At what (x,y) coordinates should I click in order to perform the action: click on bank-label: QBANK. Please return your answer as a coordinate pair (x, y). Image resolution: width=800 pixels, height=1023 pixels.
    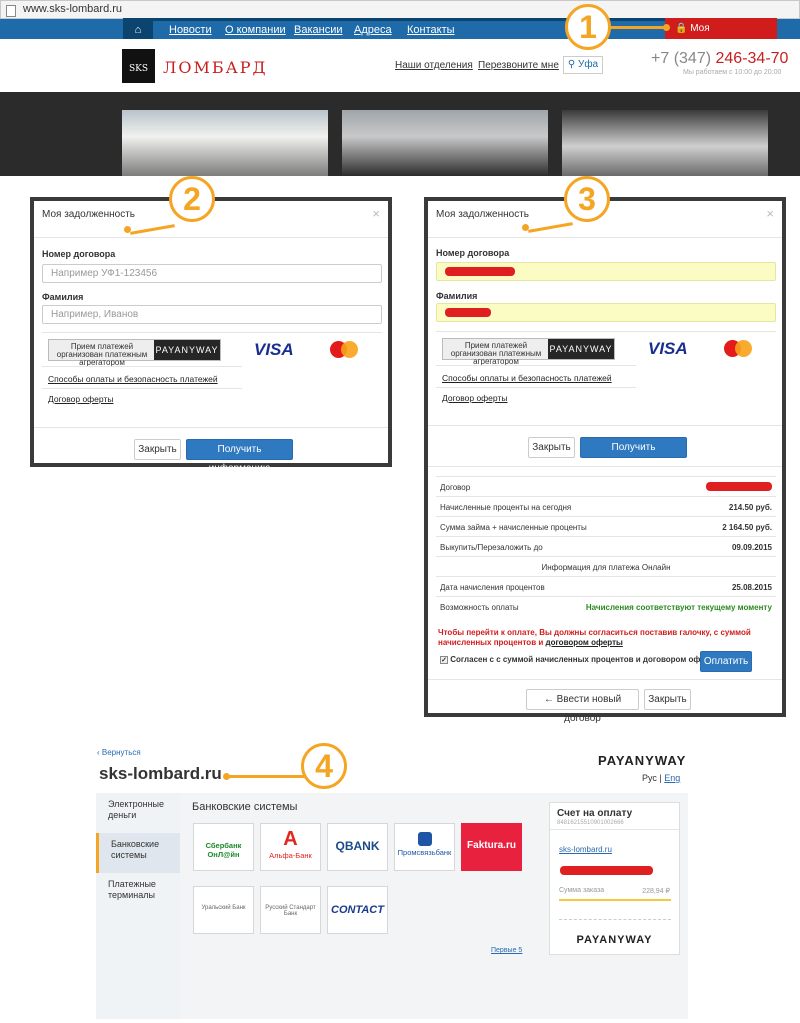
    Looking at the image, I should click on (357, 846).